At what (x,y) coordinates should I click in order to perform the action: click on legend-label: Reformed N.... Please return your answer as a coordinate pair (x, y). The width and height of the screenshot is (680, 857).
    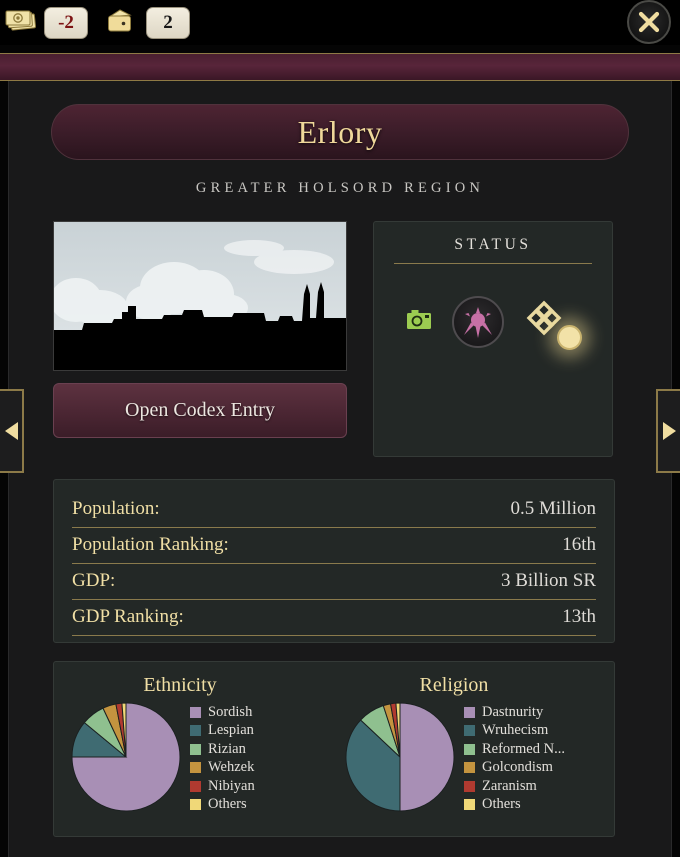
    Looking at the image, I should click on (523, 748).